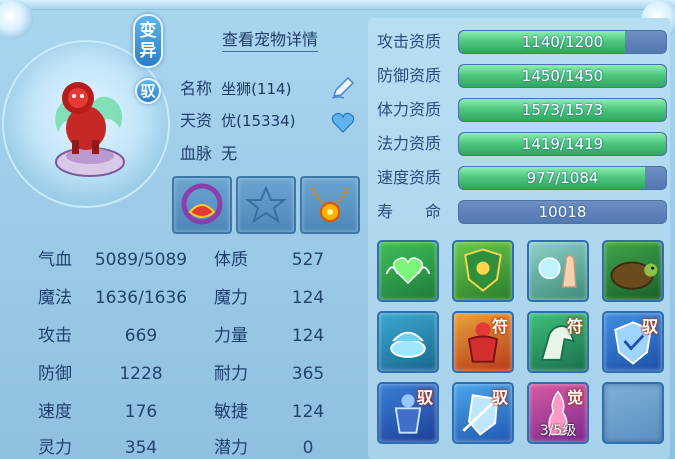 This screenshot has width=675, height=459. What do you see at coordinates (256, 89) in the screenshot?
I see `name-value: 坐狮(114)` at bounding box center [256, 89].